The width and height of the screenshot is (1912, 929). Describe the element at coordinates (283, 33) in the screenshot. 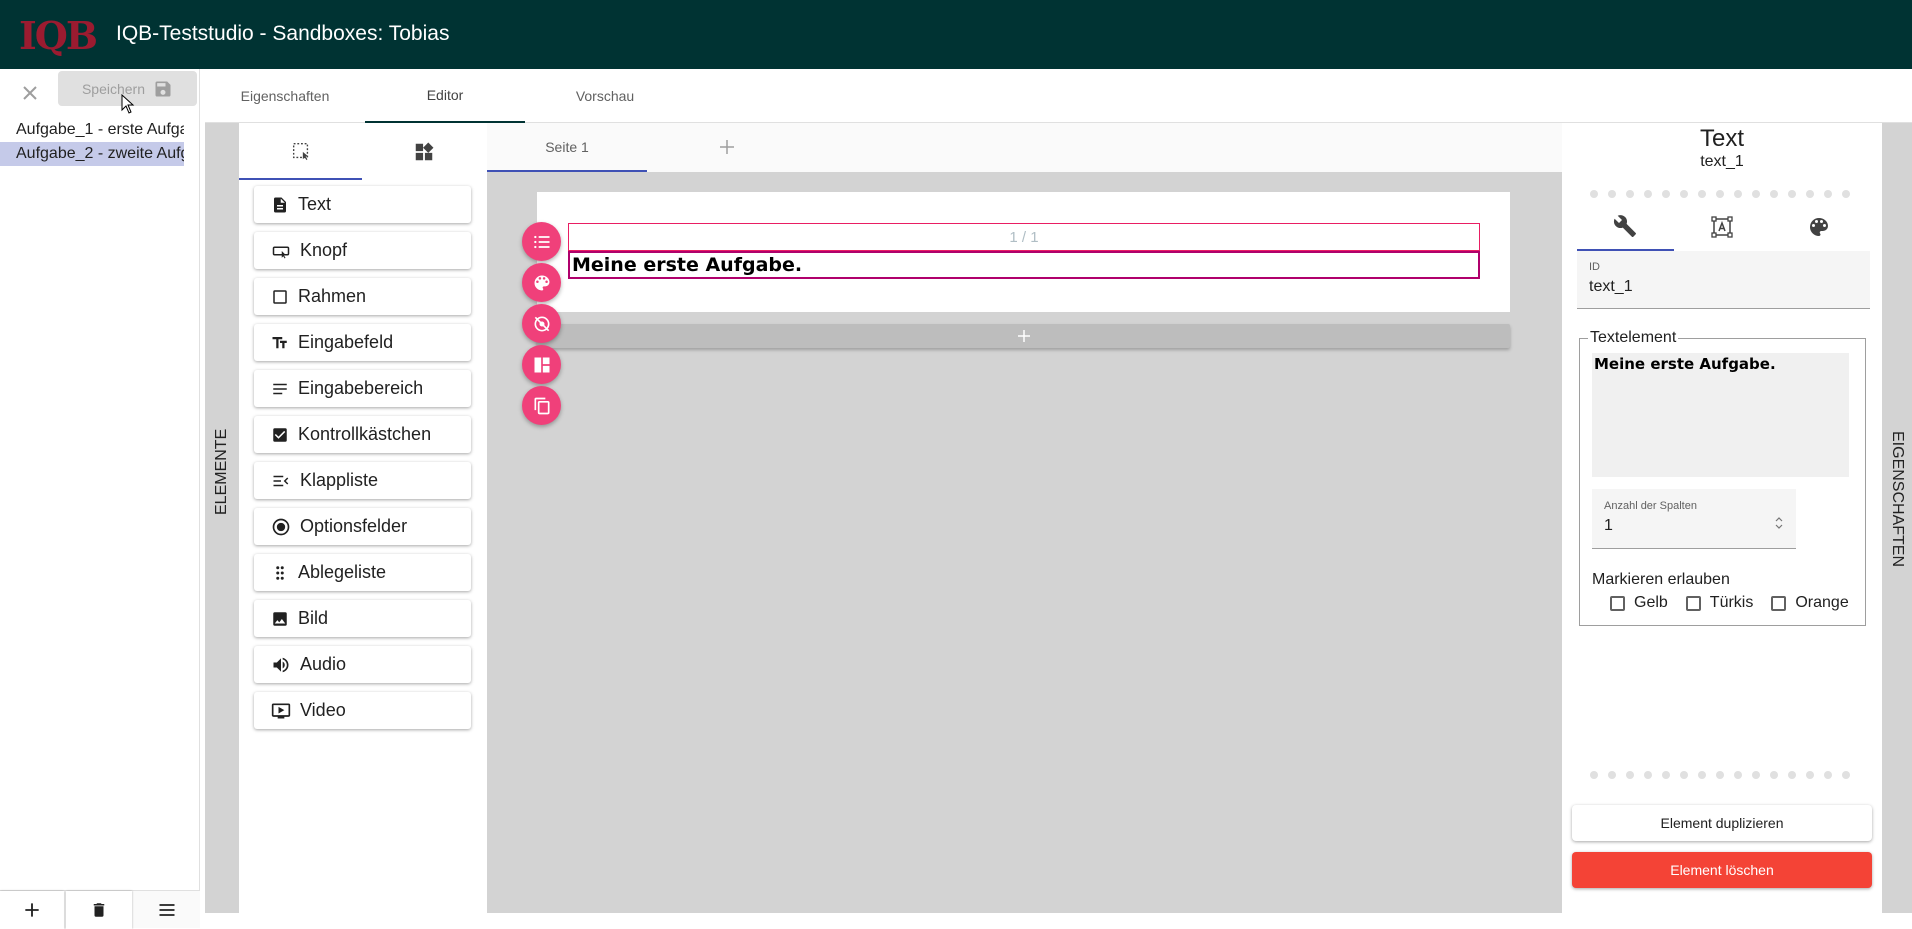

I see `app-title: IQB-Teststudio - Sandboxes: Tobias` at that location.